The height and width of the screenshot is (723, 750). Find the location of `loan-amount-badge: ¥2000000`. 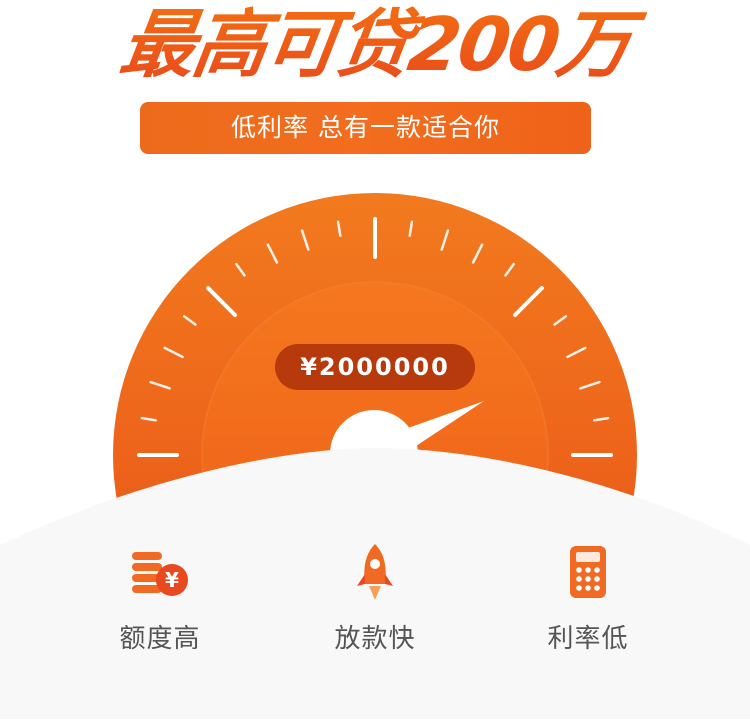

loan-amount-badge: ¥2000000 is located at coordinates (375, 367).